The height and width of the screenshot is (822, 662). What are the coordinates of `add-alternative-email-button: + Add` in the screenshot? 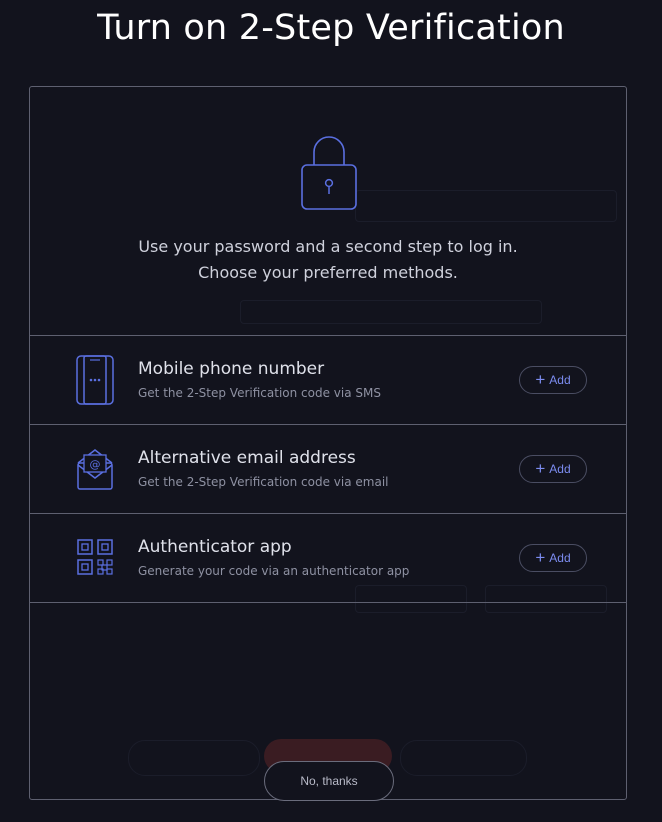 It's located at (553, 469).